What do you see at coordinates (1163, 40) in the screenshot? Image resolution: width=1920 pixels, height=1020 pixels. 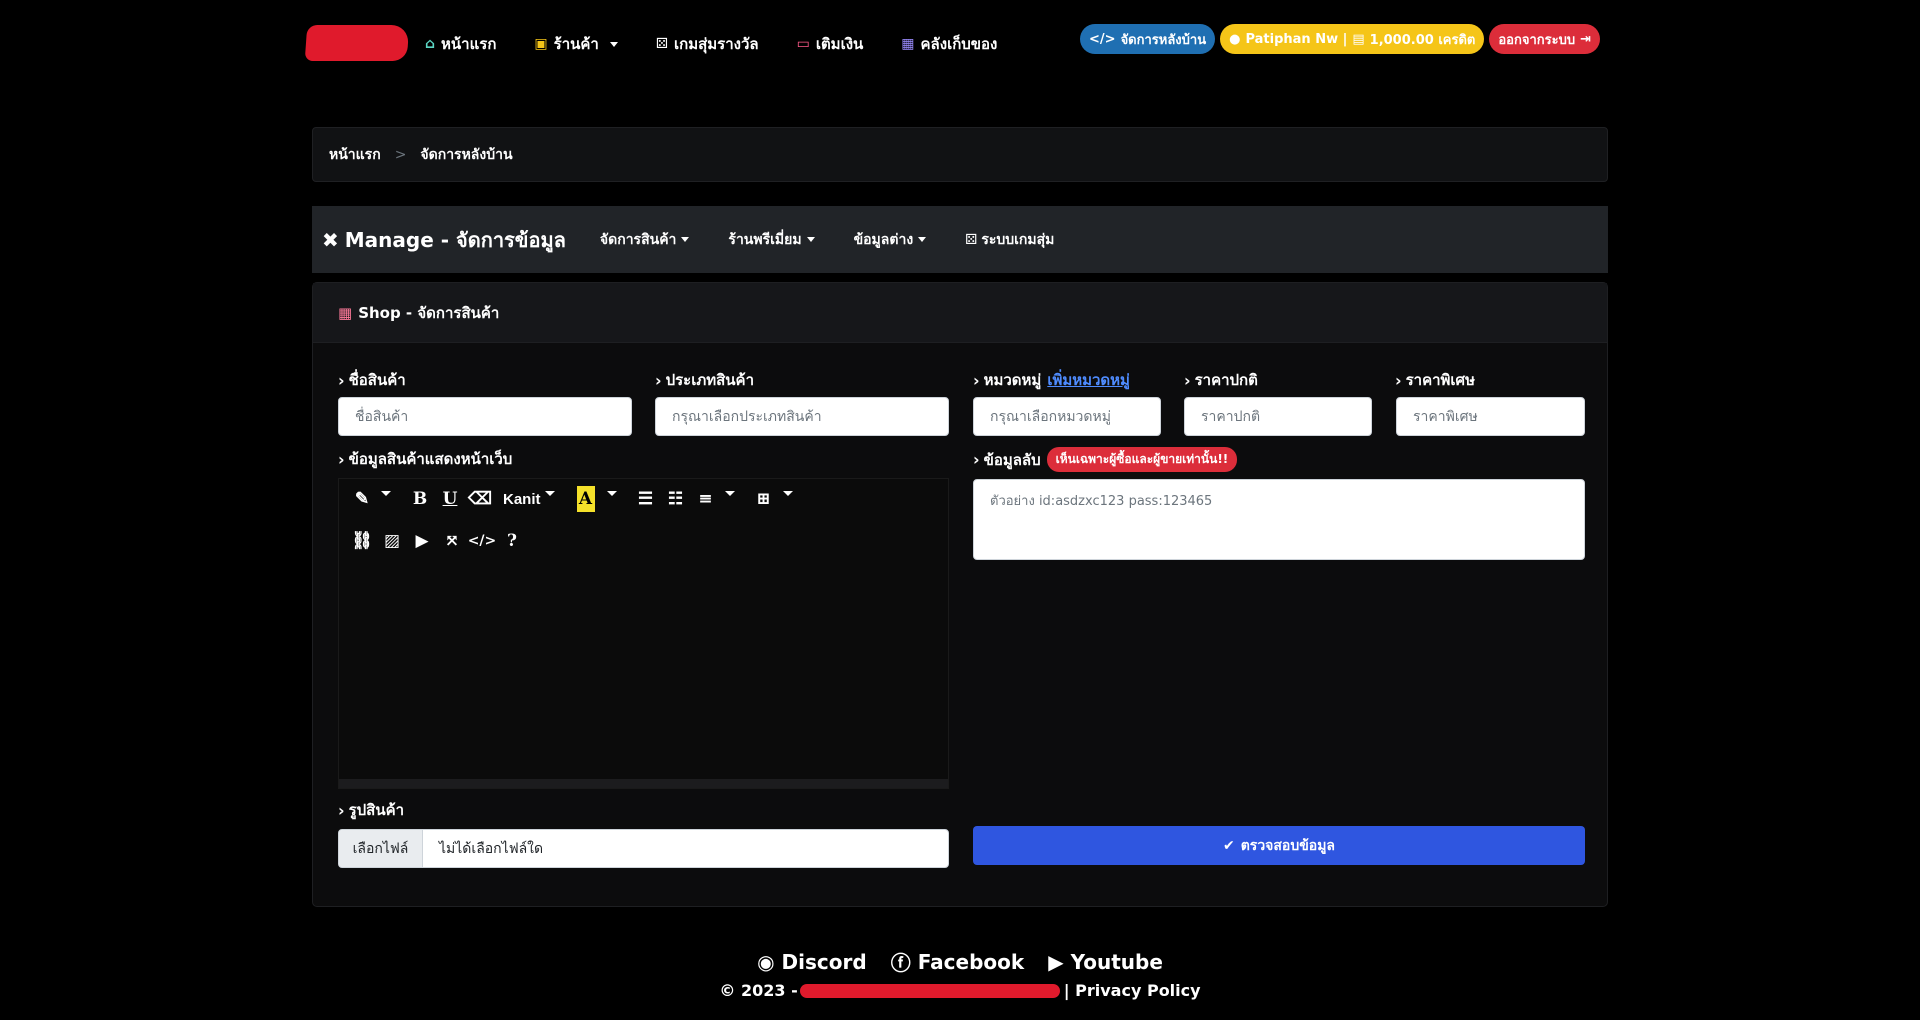 I see `admin-button-label: จัดการหลังบ้าน` at bounding box center [1163, 40].